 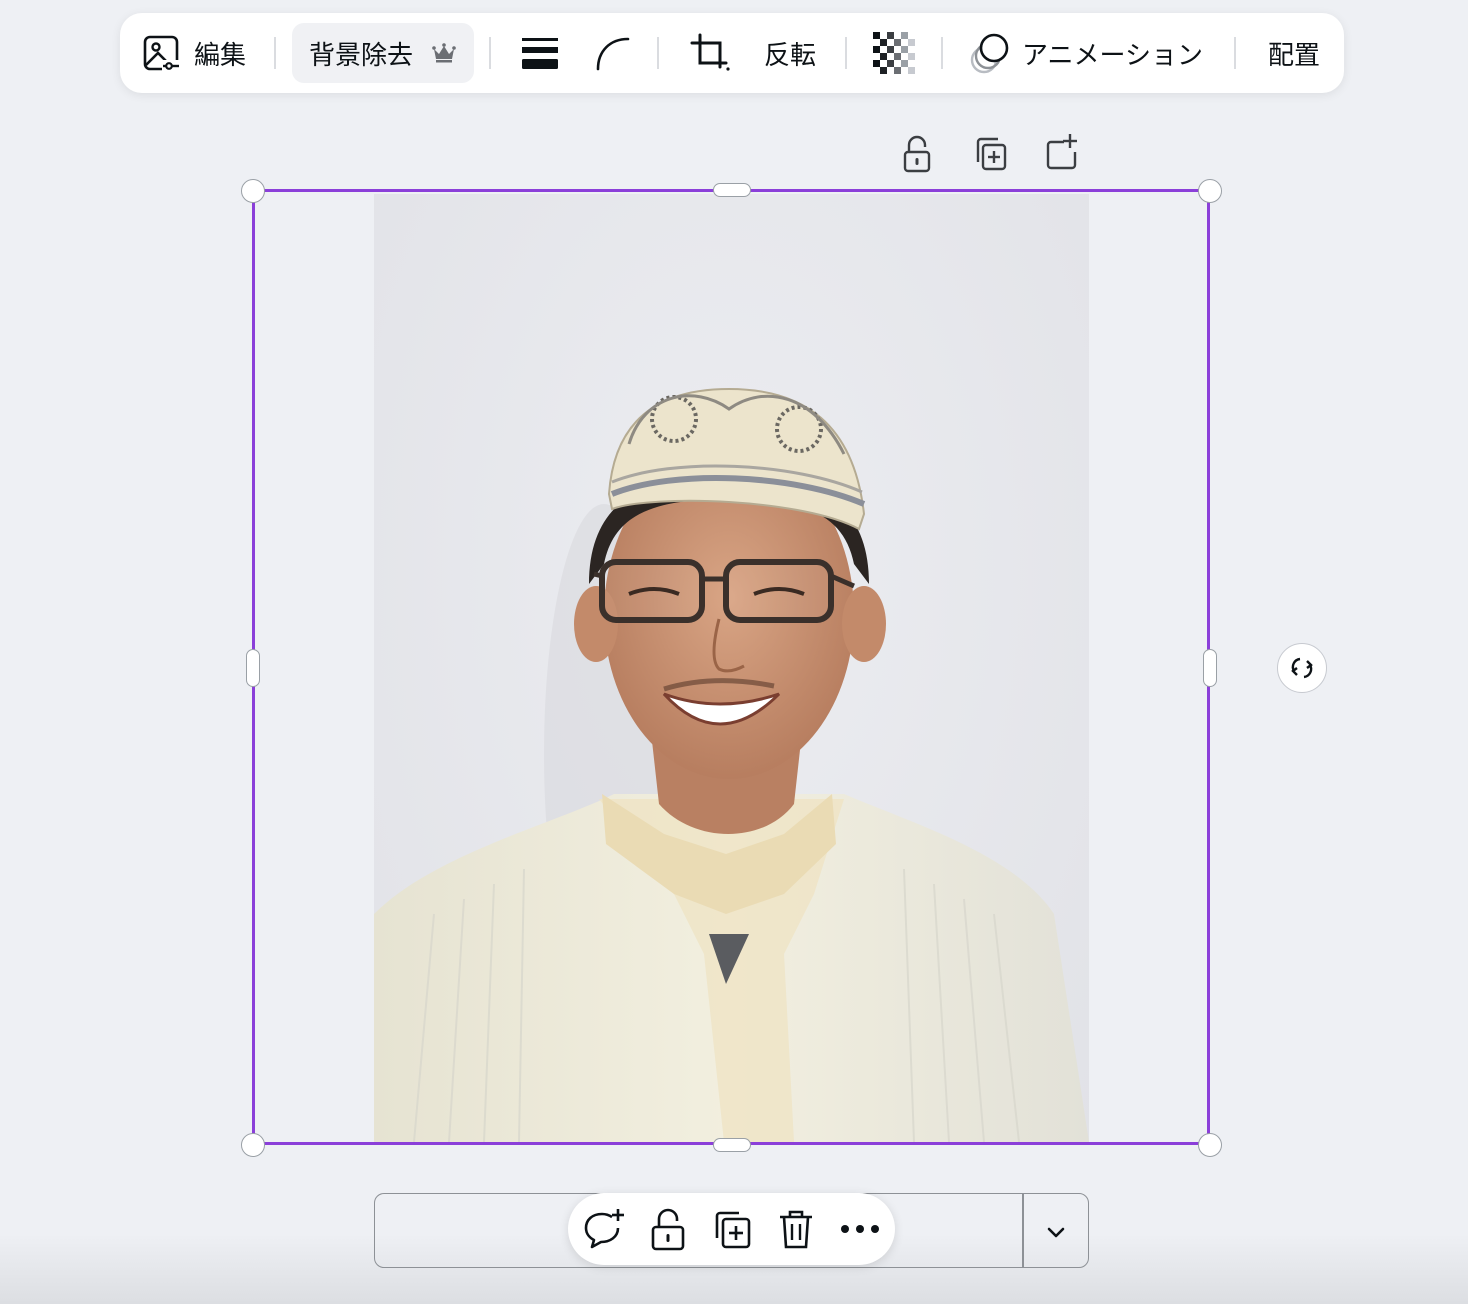 I want to click on more-icon, so click(x=860, y=1229).